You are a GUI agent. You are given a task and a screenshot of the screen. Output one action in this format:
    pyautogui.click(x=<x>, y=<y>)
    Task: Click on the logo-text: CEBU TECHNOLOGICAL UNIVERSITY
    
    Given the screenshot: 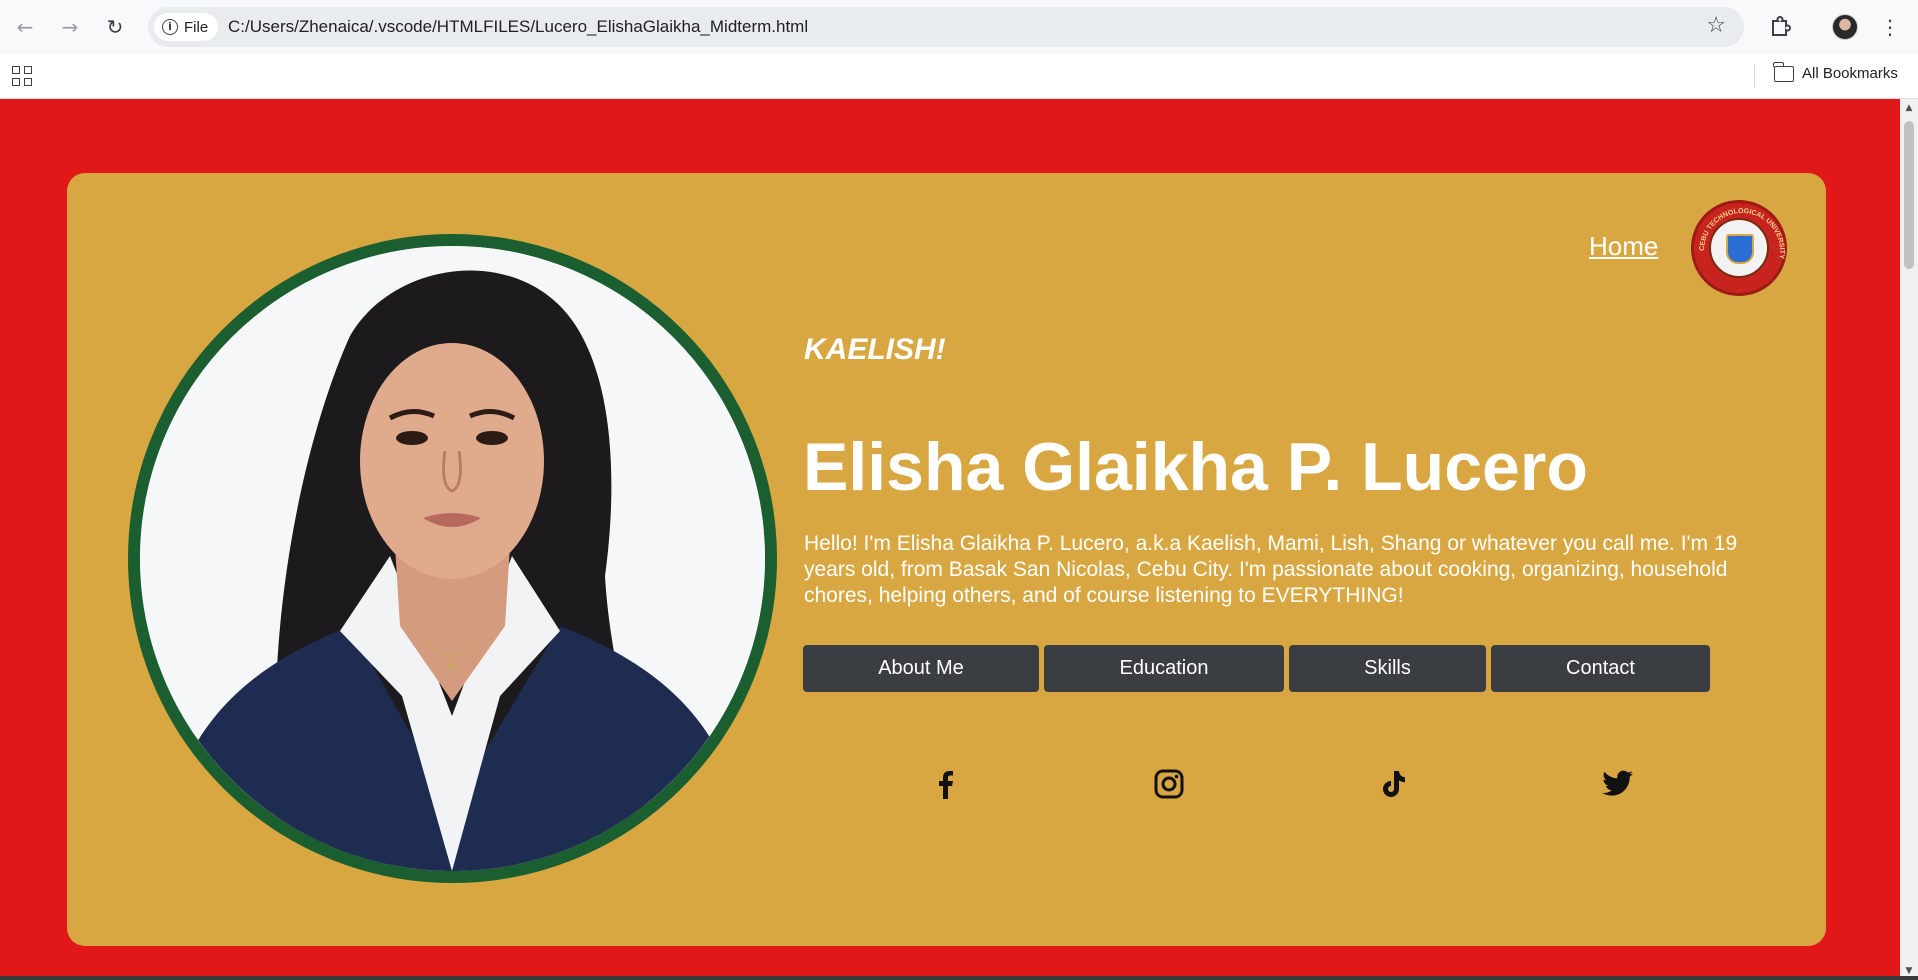 What is the action you would take?
    pyautogui.click(x=1742, y=234)
    